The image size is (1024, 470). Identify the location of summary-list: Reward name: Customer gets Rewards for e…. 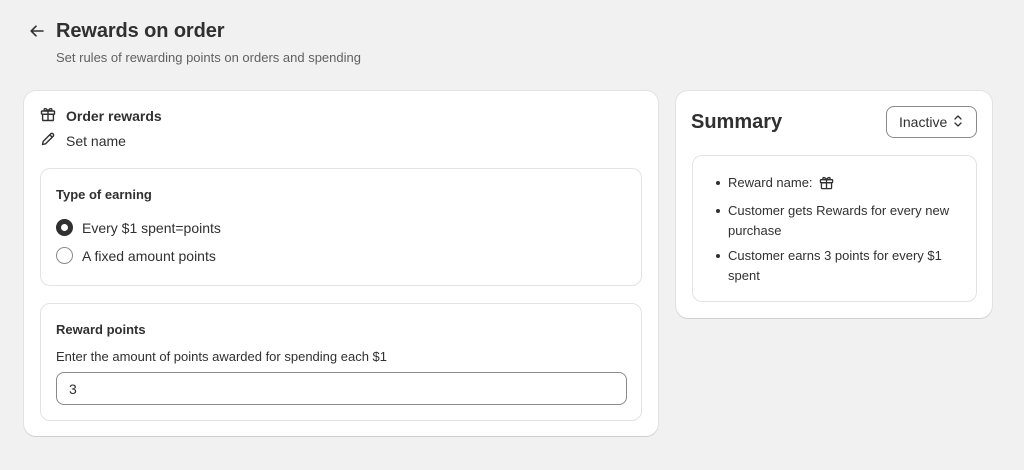
(835, 232).